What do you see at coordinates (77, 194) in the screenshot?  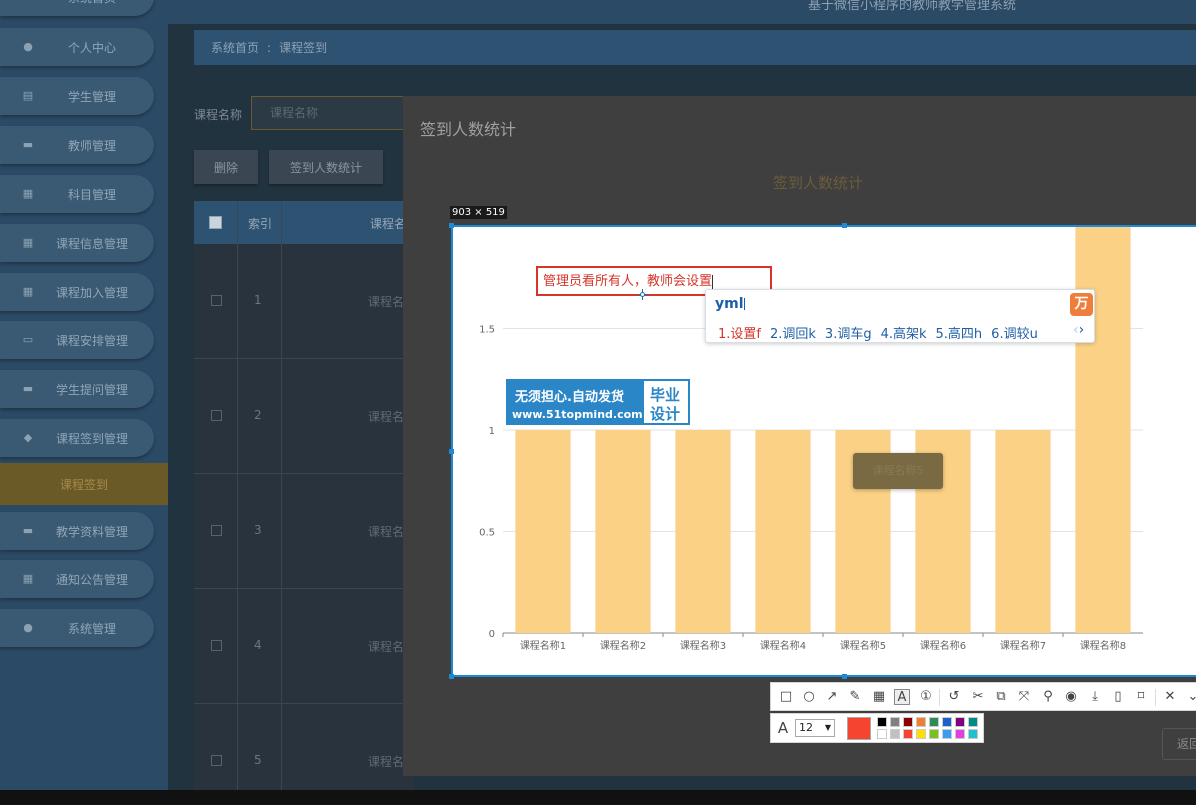 I see `sidebar-item-5: ▦ 科目管理` at bounding box center [77, 194].